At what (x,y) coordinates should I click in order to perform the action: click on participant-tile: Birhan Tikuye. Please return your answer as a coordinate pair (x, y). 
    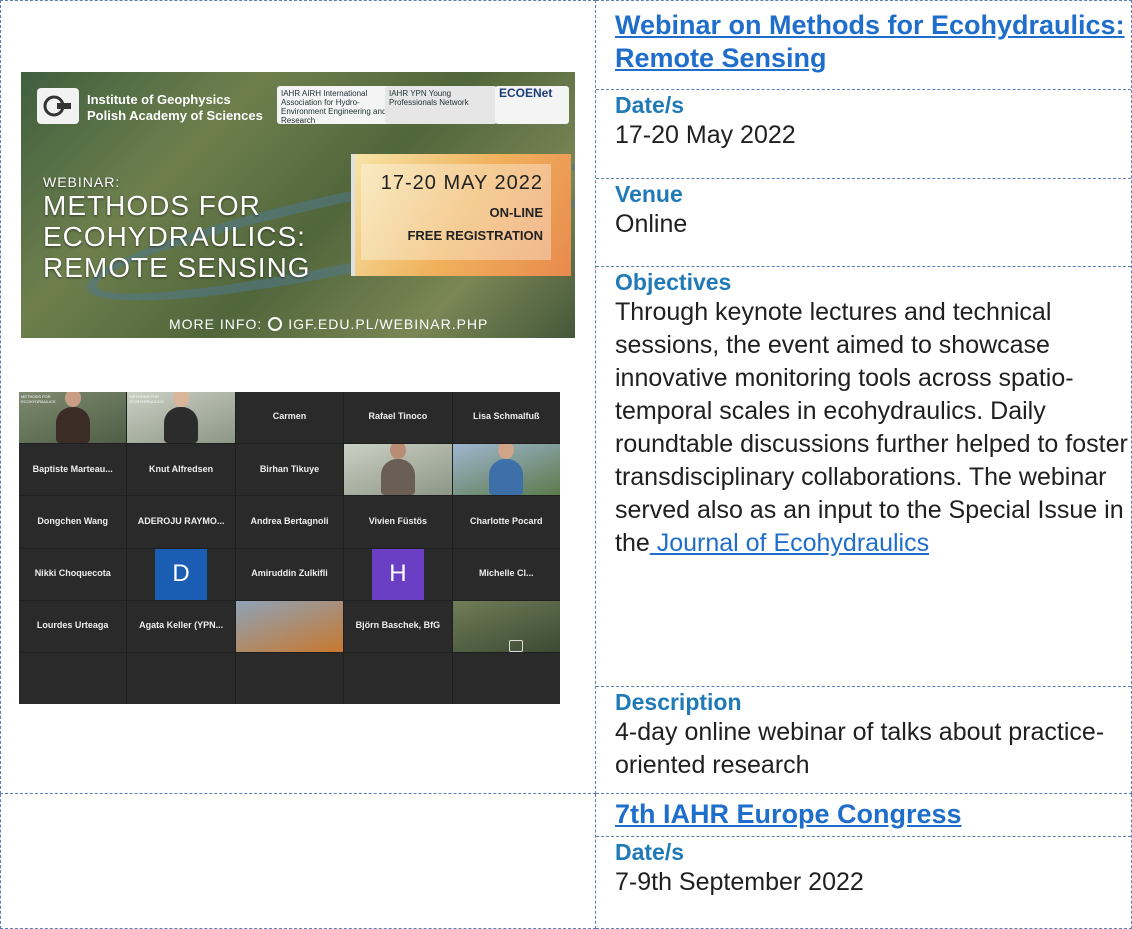
    Looking at the image, I should click on (289, 470).